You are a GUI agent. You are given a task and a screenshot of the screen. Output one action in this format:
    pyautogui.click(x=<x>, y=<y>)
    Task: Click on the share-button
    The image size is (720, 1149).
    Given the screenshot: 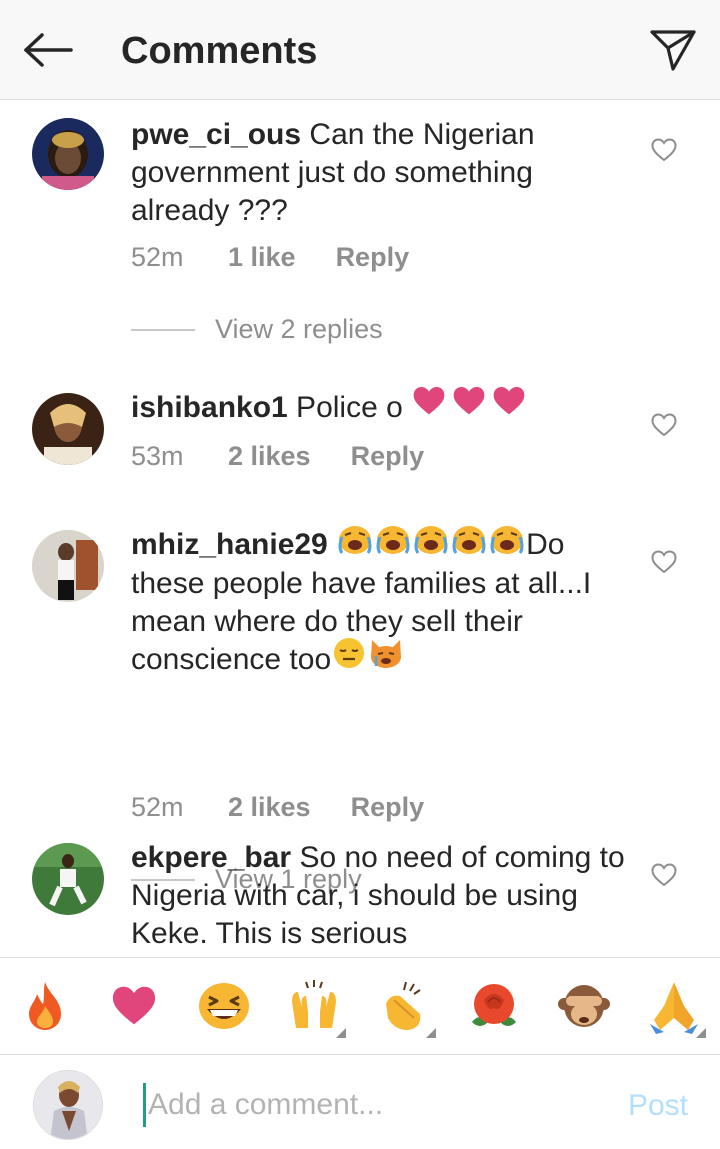 What is the action you would take?
    pyautogui.click(x=673, y=50)
    